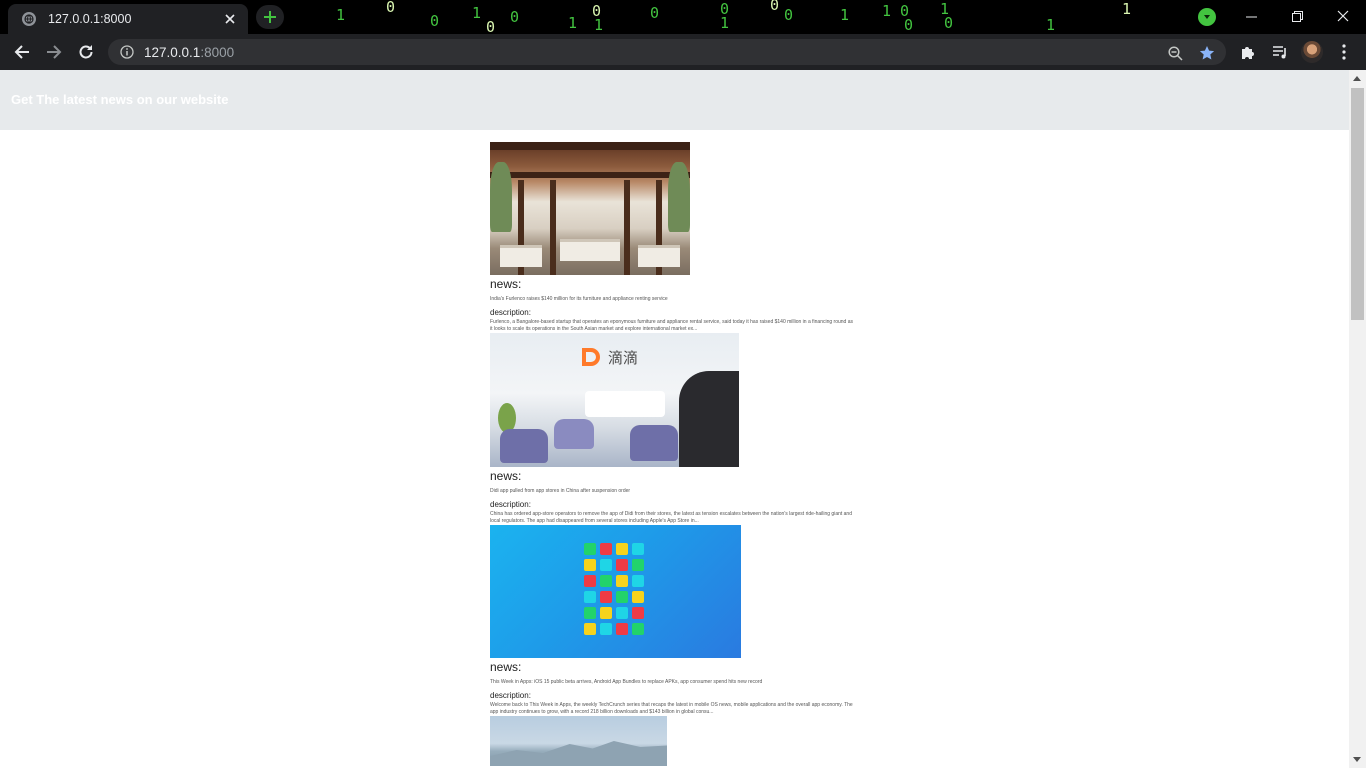 Image resolution: width=1366 pixels, height=768 pixels. What do you see at coordinates (591, 357) in the screenshot?
I see `didi-logo` at bounding box center [591, 357].